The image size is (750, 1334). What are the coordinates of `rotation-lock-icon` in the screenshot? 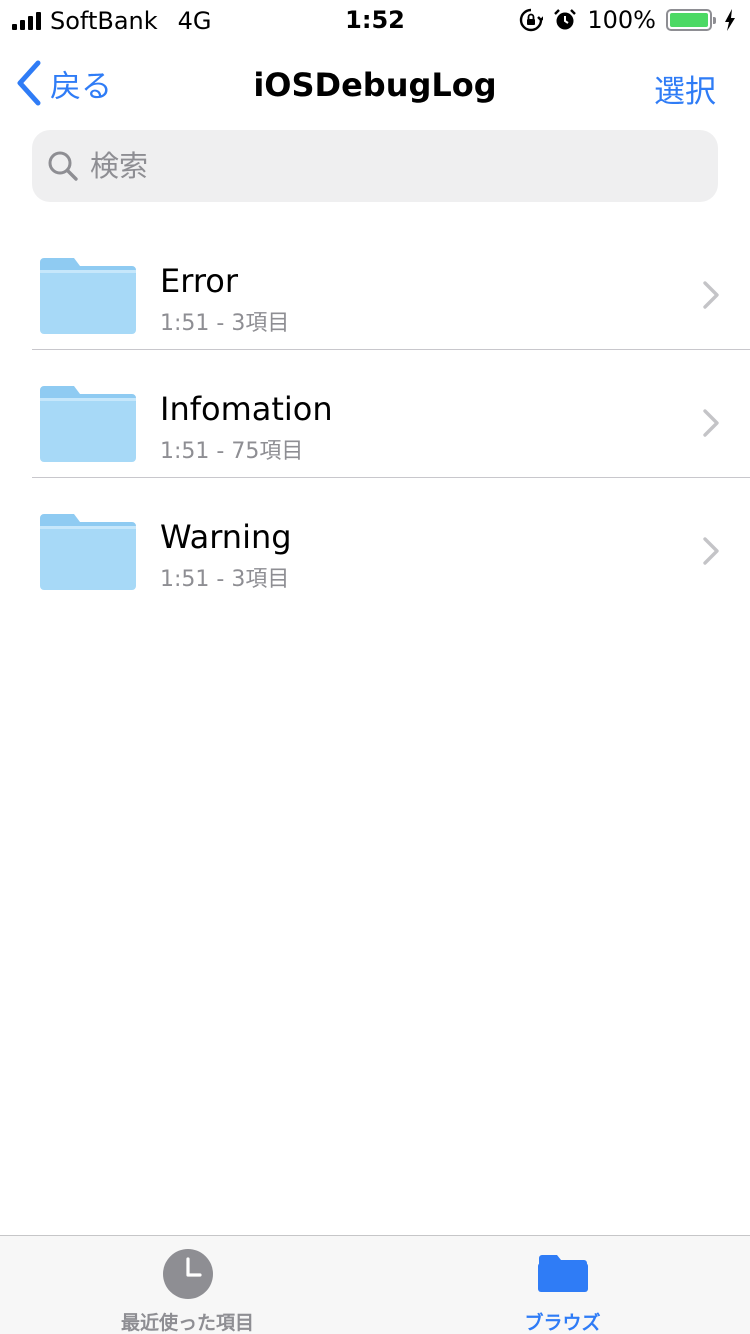 It's located at (532, 20).